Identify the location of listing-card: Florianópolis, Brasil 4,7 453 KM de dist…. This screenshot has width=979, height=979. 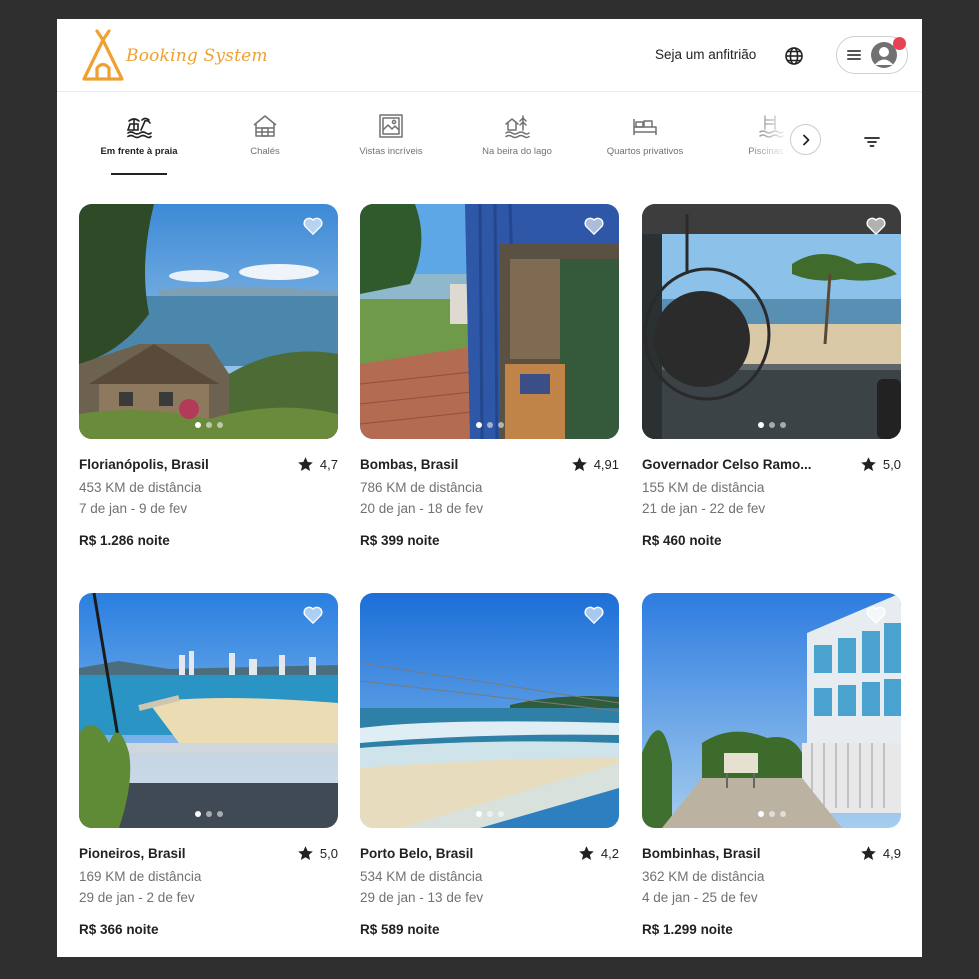
(208, 376).